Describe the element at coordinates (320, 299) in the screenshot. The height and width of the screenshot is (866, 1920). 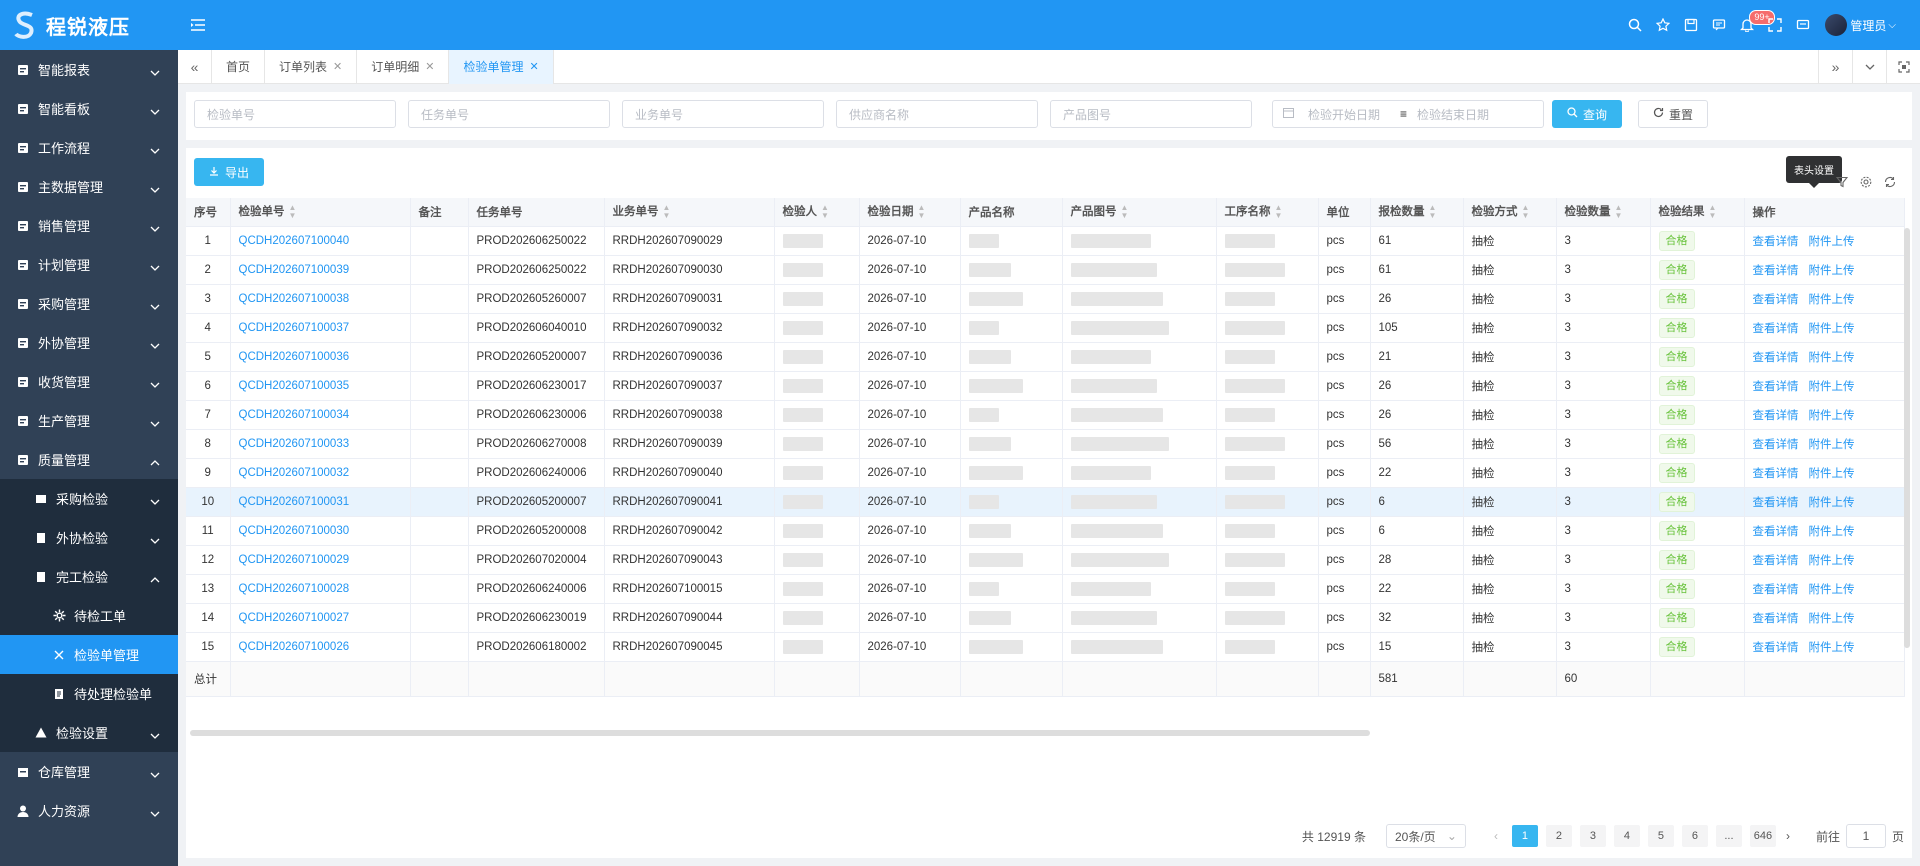
I see `cell-inspect-no-link: QCDH202607100038` at that location.